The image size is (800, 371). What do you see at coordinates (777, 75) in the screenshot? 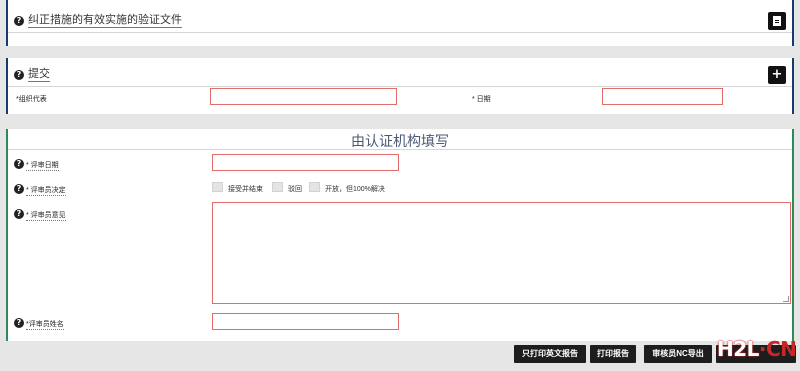
I see `add-button: +` at bounding box center [777, 75].